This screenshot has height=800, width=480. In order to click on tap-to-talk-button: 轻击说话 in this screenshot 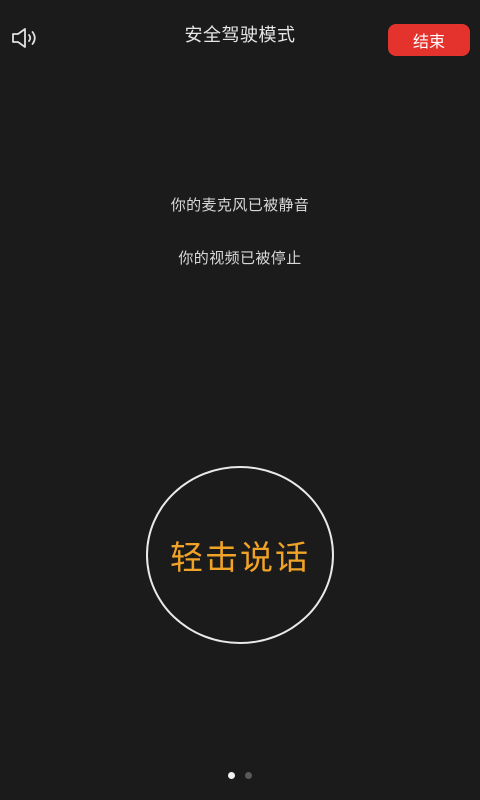, I will do `click(240, 555)`.